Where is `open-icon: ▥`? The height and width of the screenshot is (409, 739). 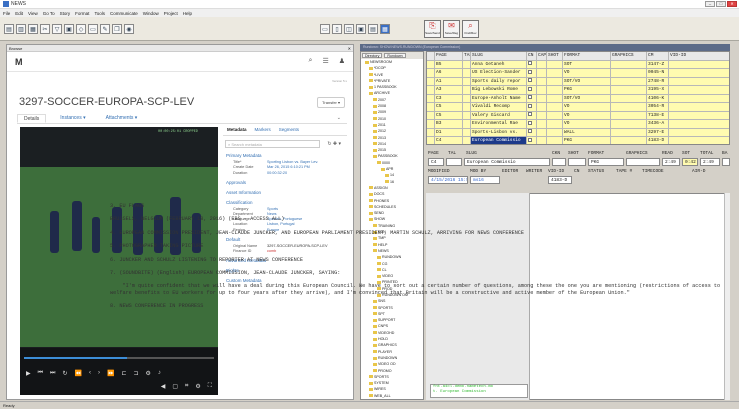 open-icon: ▥ is located at coordinates (21, 29).